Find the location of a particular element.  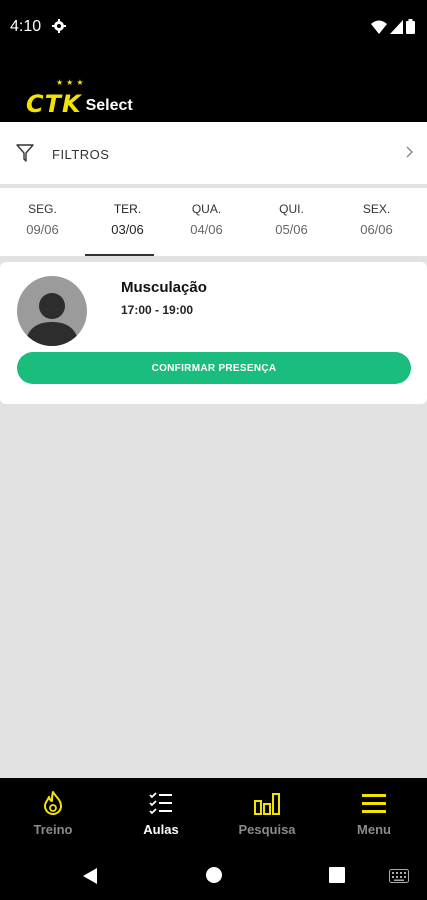

battery-icon is located at coordinates (410, 26).